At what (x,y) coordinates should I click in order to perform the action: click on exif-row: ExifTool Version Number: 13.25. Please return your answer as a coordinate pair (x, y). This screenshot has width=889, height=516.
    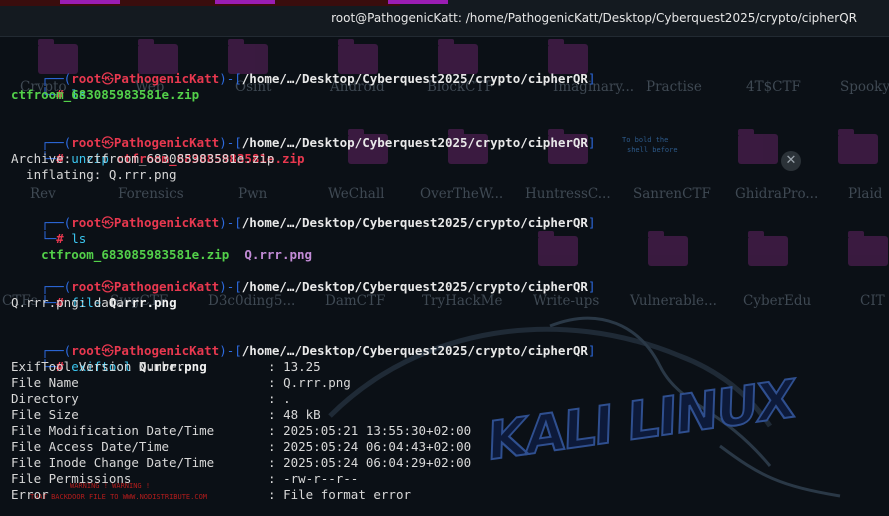
    Looking at the image, I should click on (166, 366).